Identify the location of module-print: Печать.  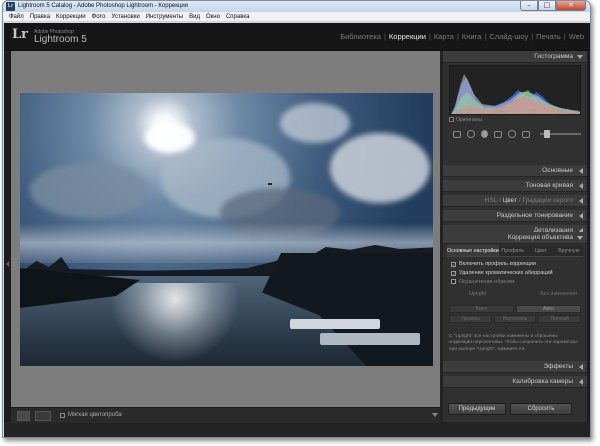
(548, 36).